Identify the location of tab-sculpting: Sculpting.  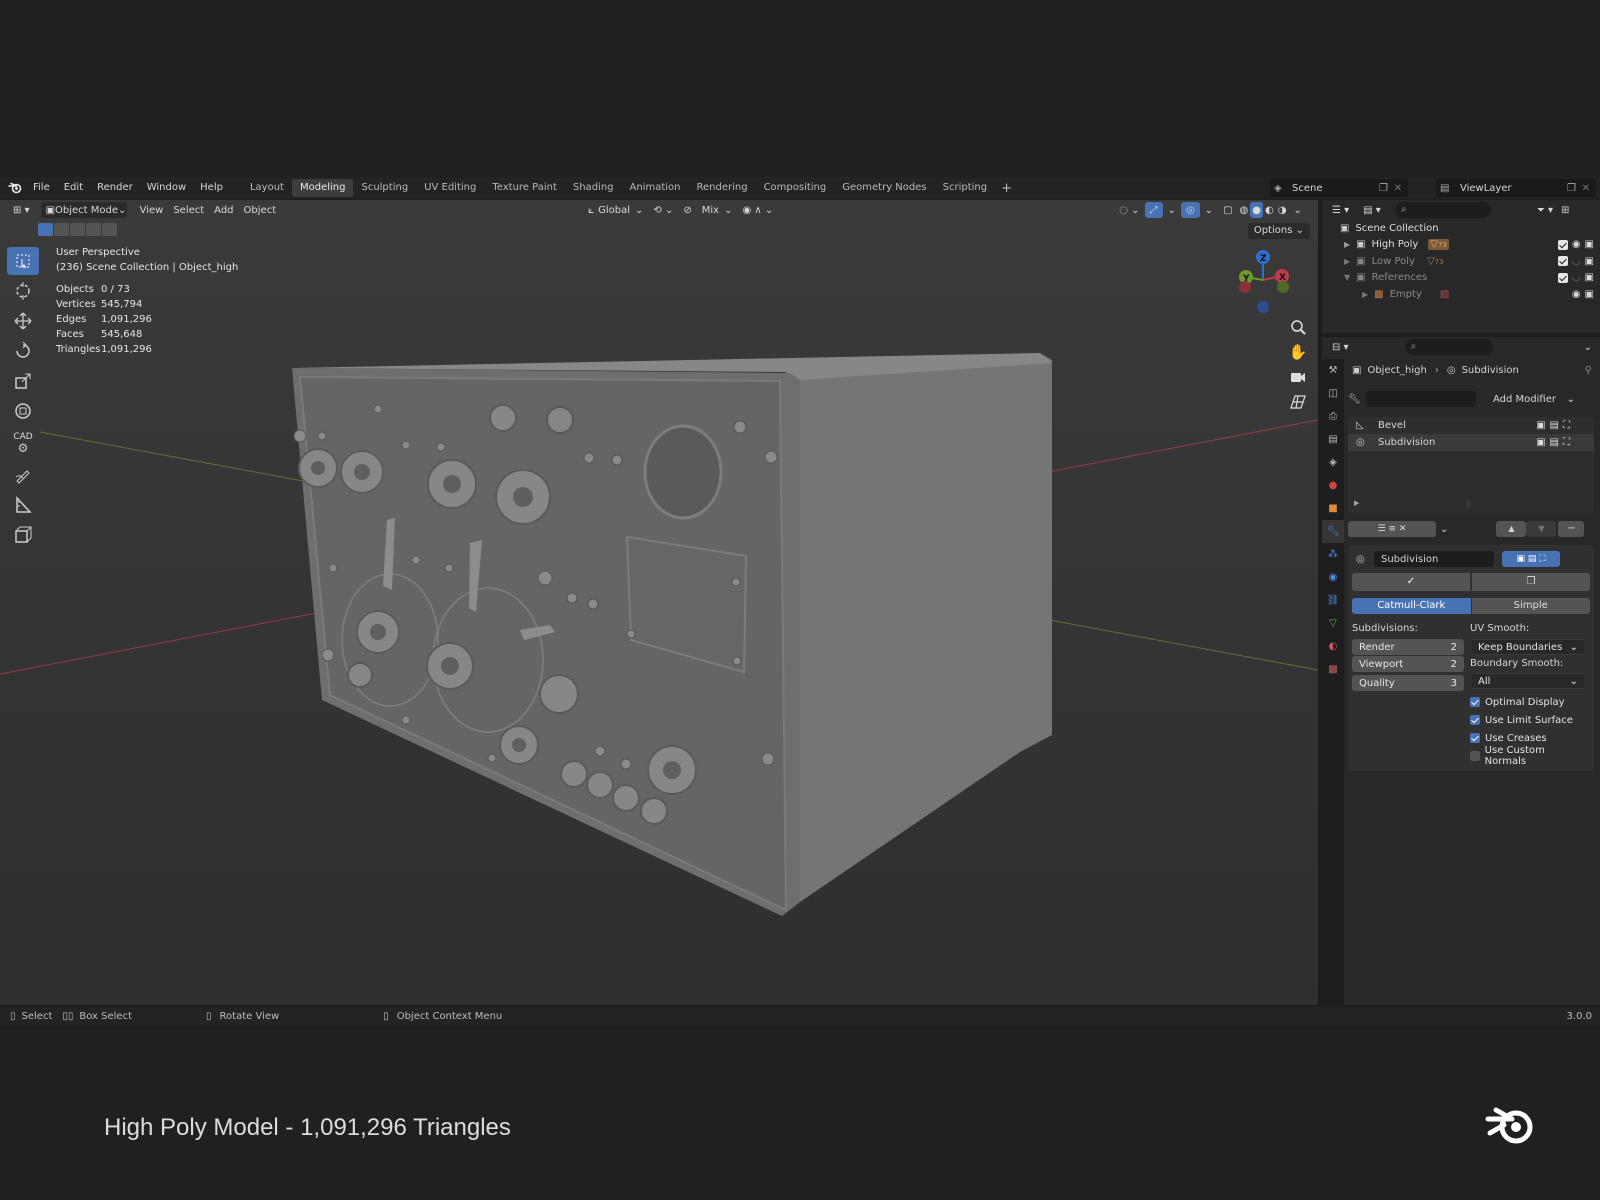
(384, 188).